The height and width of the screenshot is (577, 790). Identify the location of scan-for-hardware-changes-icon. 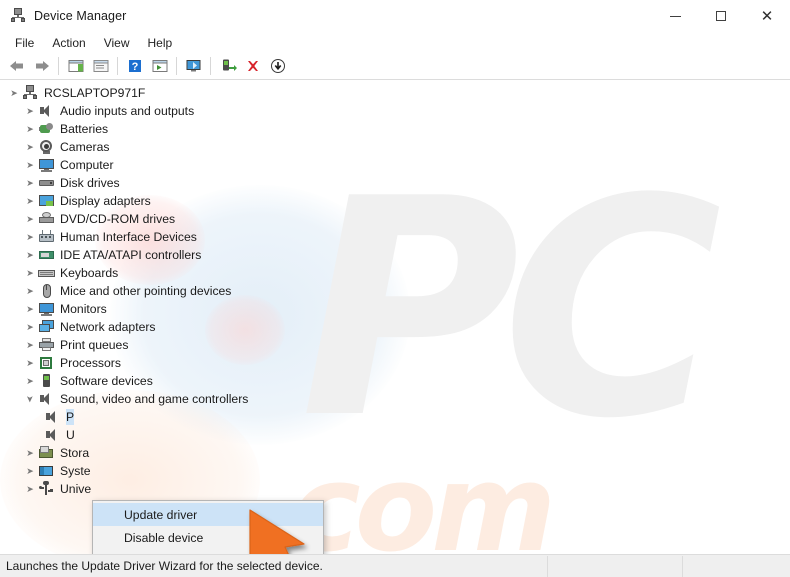
(159, 66).